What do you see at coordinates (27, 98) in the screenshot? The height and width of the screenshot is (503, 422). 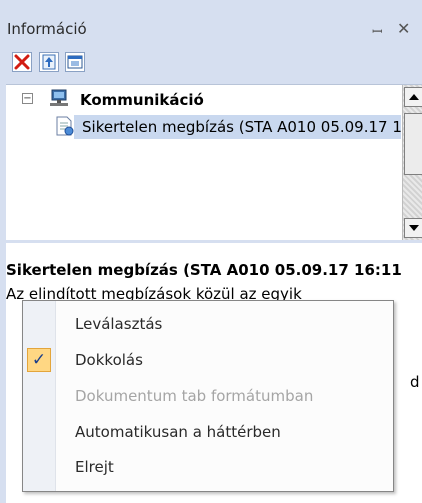 I see `collapse-toggle: −` at bounding box center [27, 98].